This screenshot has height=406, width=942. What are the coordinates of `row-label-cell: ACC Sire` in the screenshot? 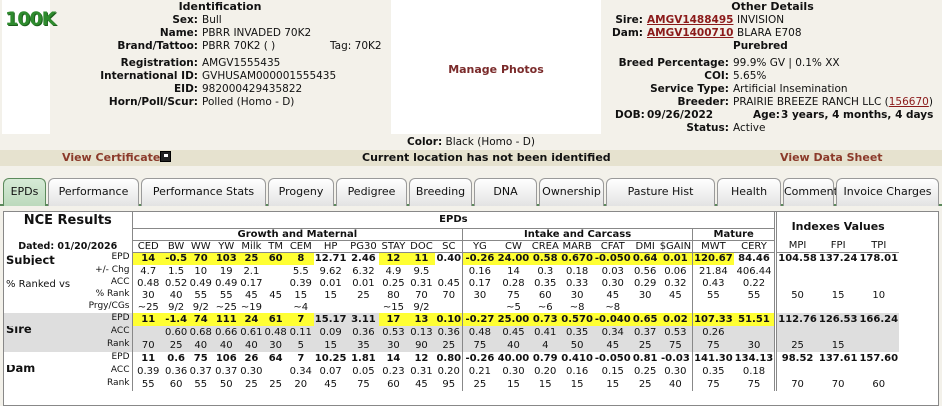 It's located at (68, 332).